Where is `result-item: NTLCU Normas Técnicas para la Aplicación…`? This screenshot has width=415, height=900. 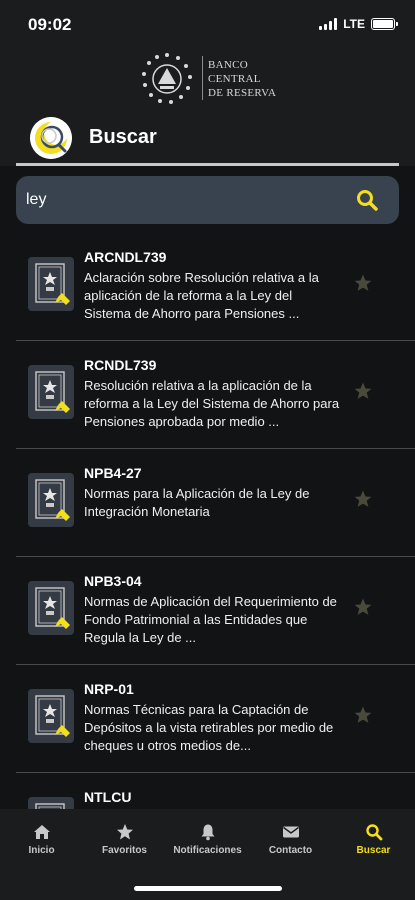
result-item: NTLCU Normas Técnicas para la Aplicación… is located at coordinates (215, 791).